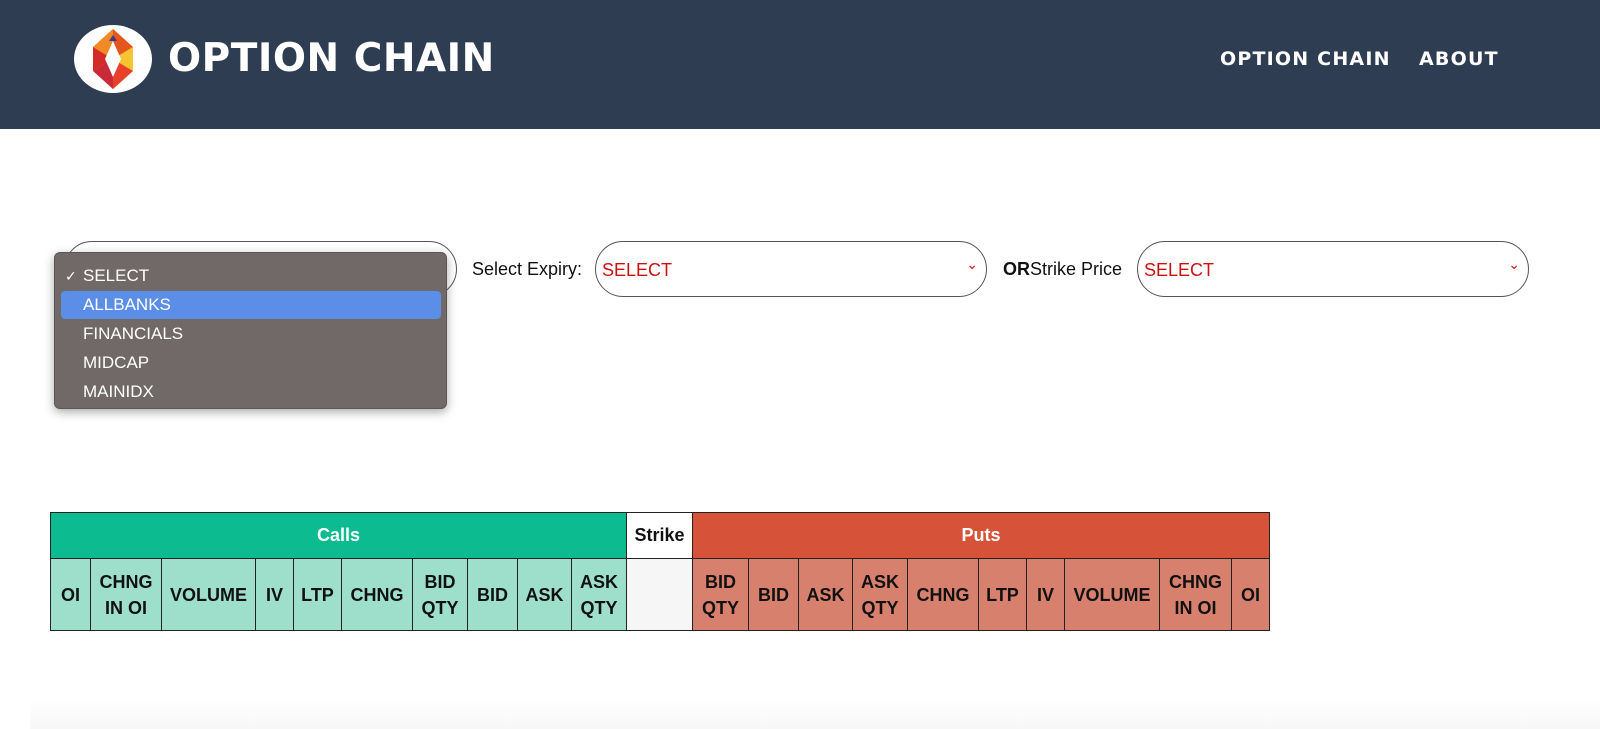 This screenshot has width=1600, height=729. I want to click on strike-select: SELECT ⌄, so click(1333, 269).